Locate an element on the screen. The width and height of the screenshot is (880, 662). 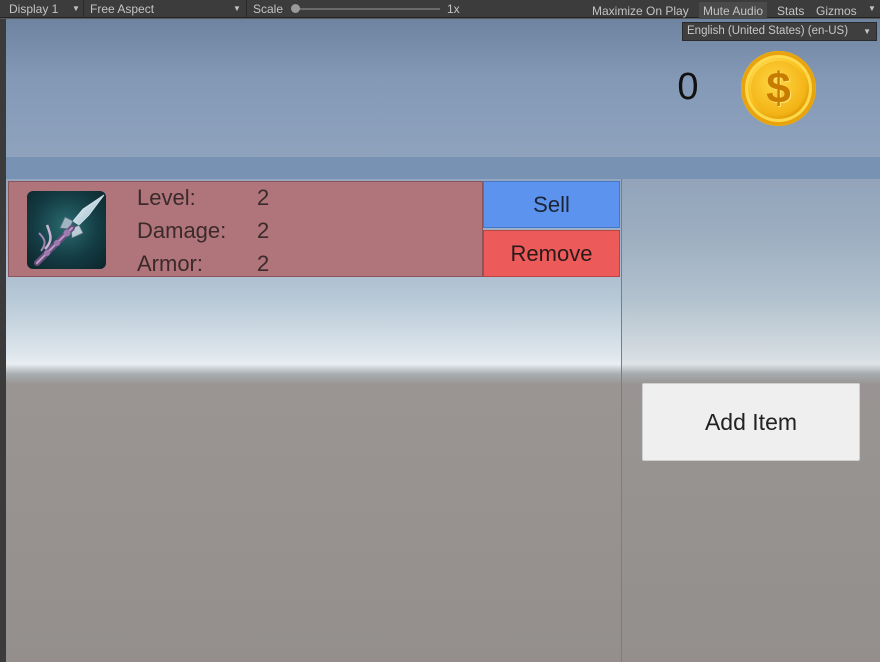
scale-slider-track is located at coordinates (368, 9).